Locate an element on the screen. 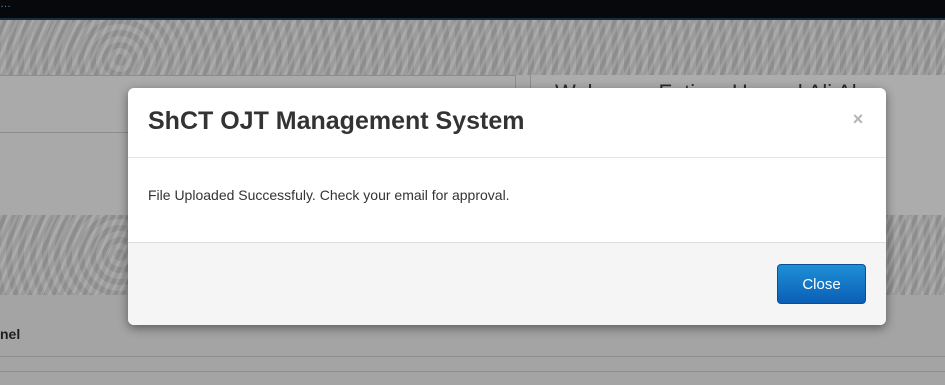  modal-title: ShCT OJT Management System is located at coordinates (336, 121).